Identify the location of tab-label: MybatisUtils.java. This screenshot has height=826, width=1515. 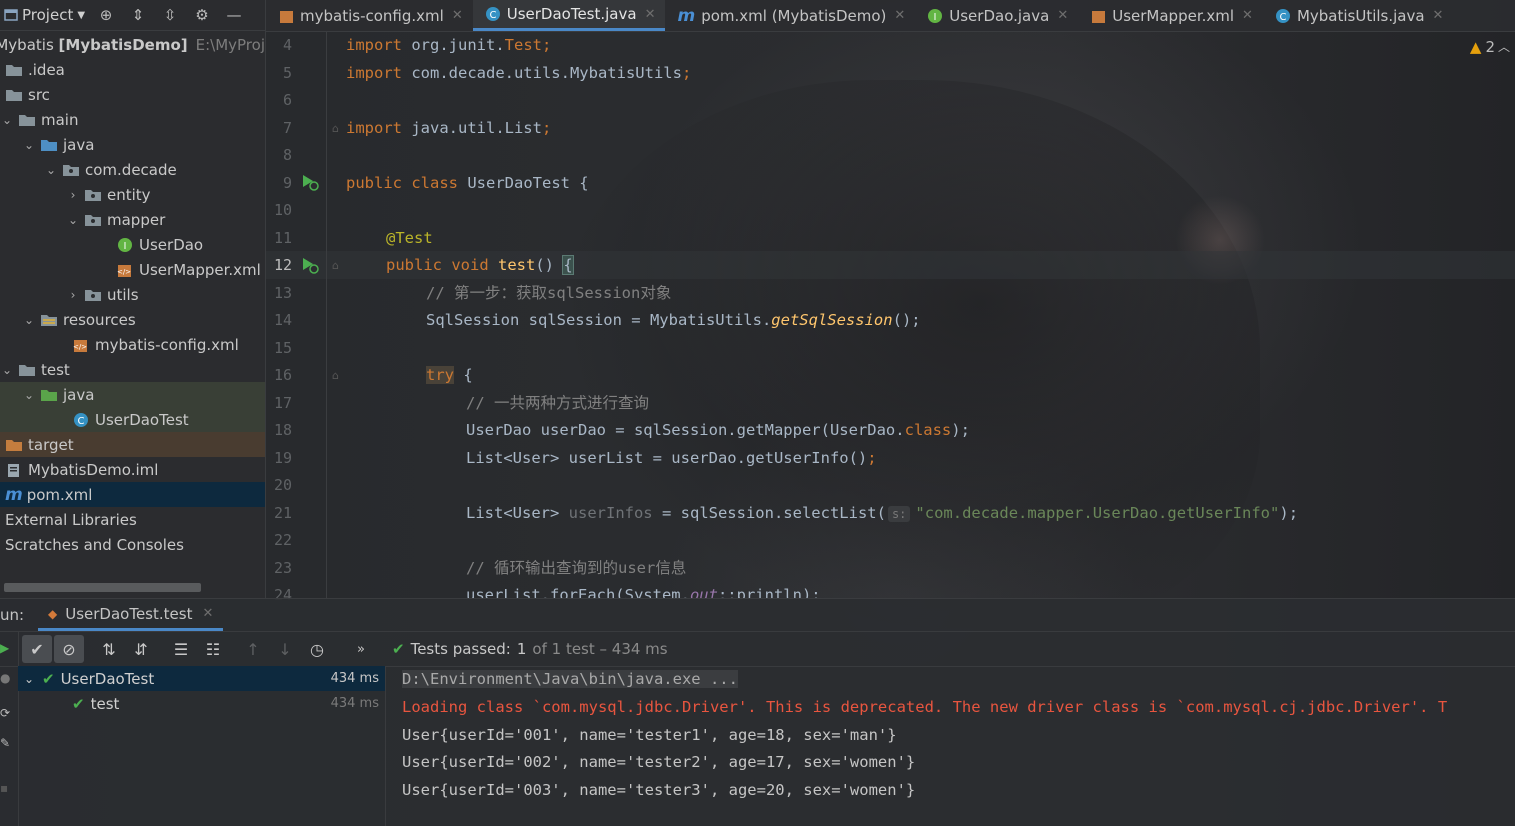
(1360, 15).